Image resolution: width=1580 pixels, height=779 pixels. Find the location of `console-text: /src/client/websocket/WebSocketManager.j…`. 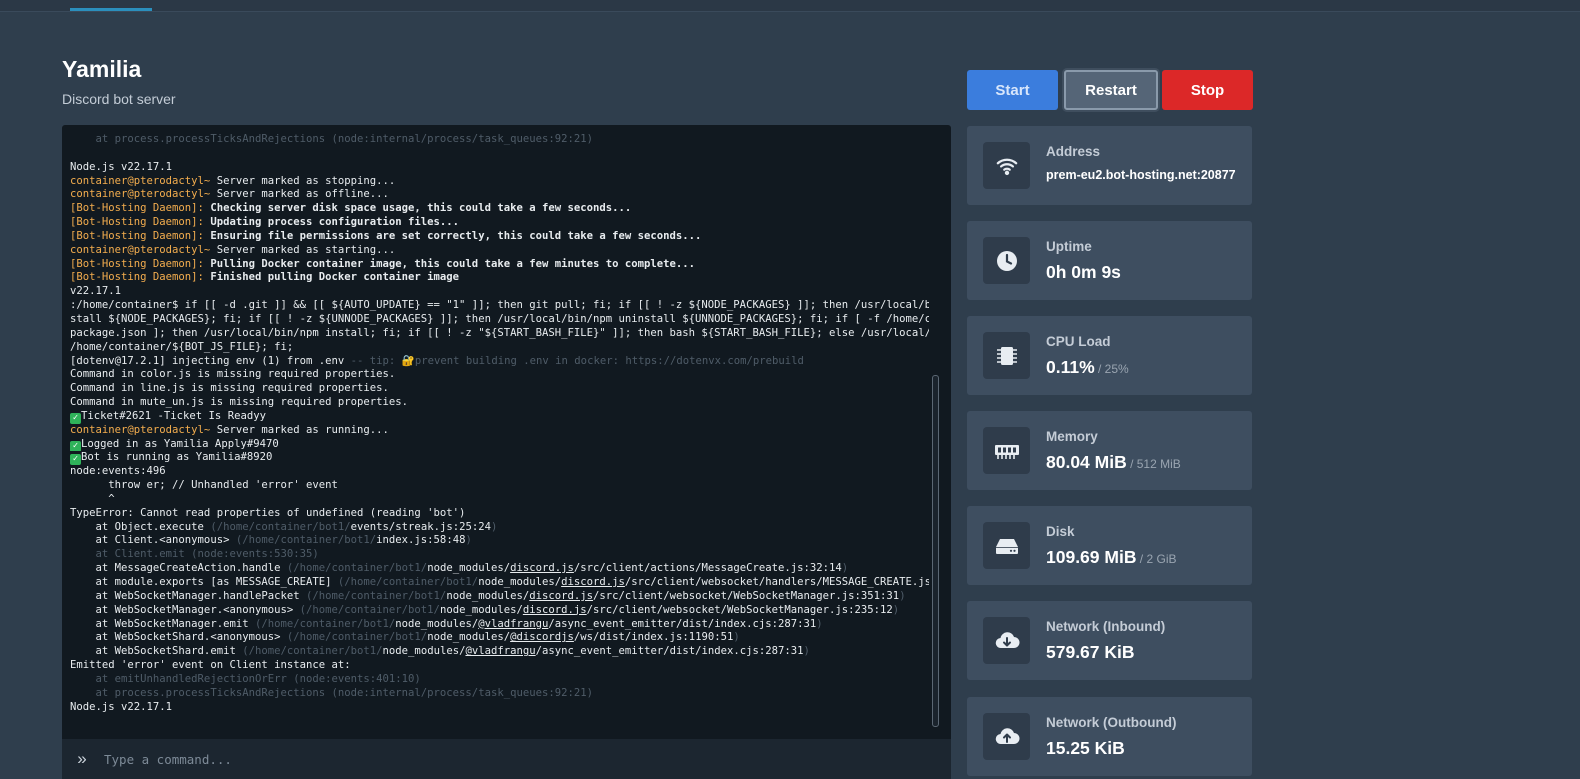

console-text: /src/client/websocket/WebSocketManager.j… is located at coordinates (739, 609).